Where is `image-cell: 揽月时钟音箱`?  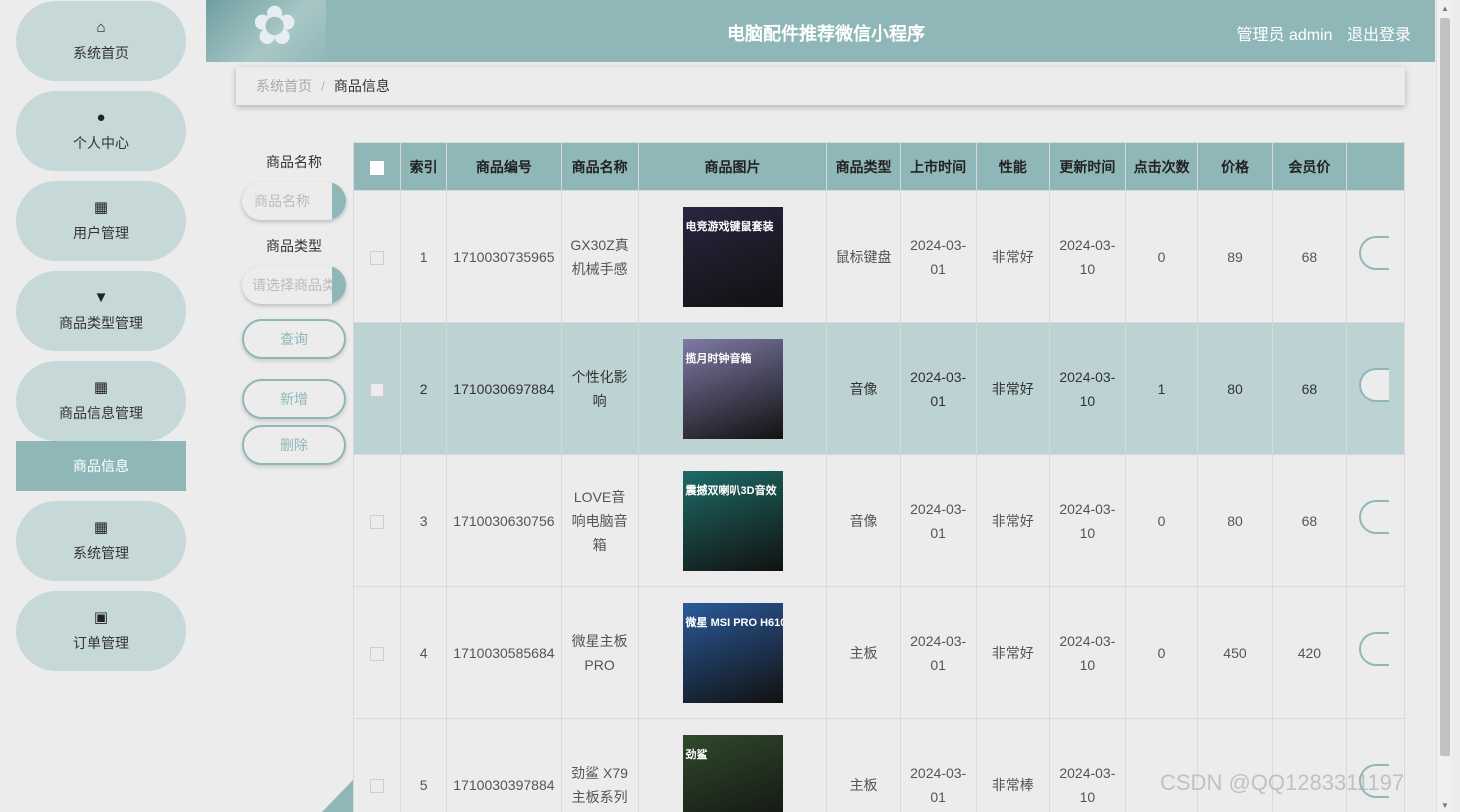
image-cell: 揽月时钟音箱 is located at coordinates (732, 388).